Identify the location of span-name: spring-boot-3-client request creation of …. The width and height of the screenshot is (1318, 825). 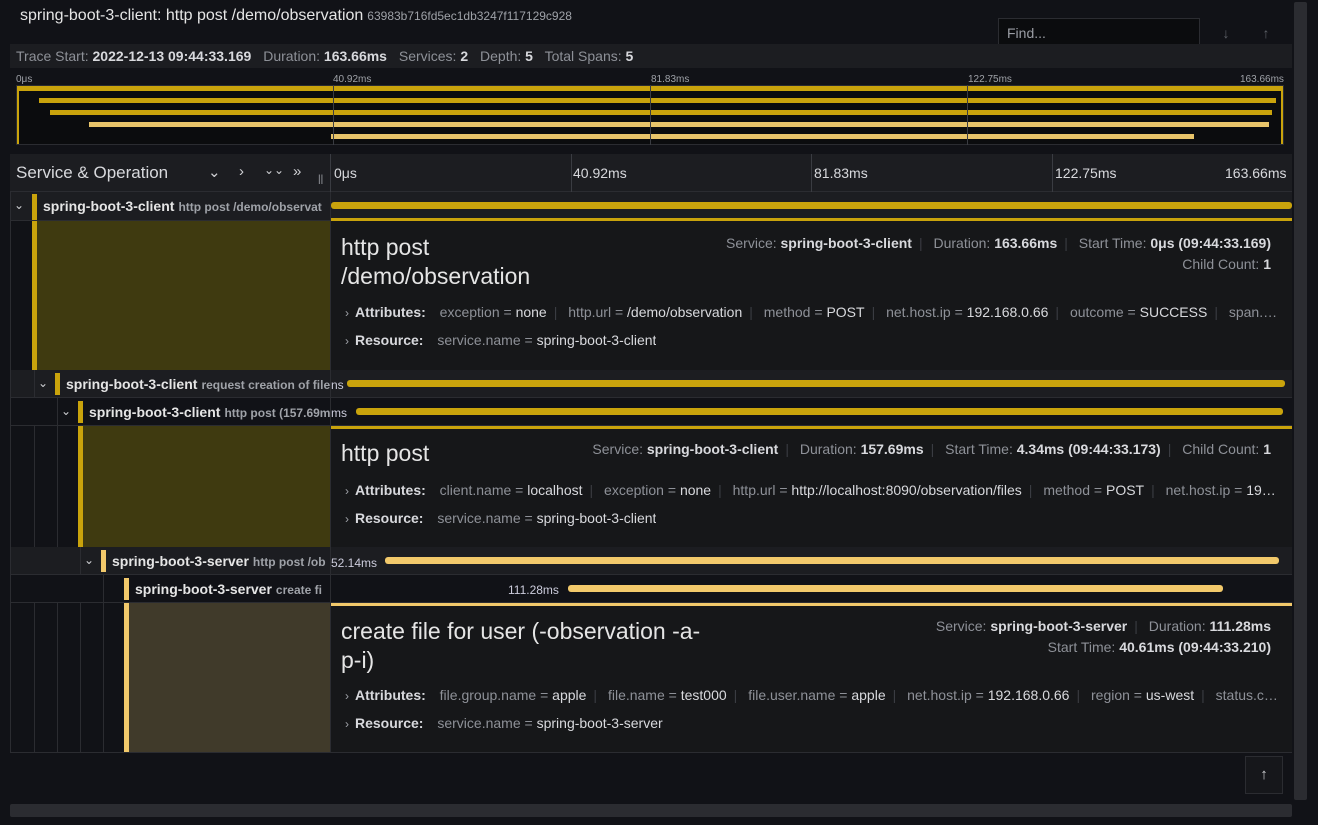
(198, 384).